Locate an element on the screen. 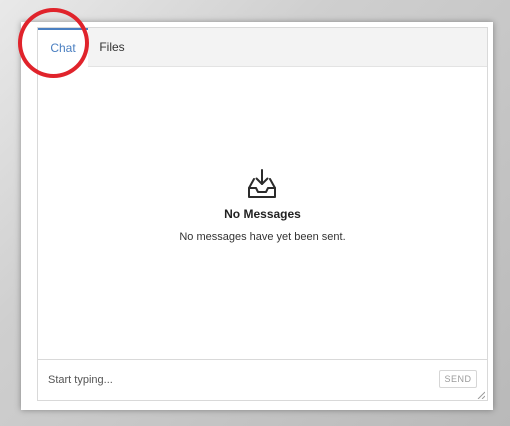 This screenshot has width=510, height=426. tab-files: Files is located at coordinates (112, 47).